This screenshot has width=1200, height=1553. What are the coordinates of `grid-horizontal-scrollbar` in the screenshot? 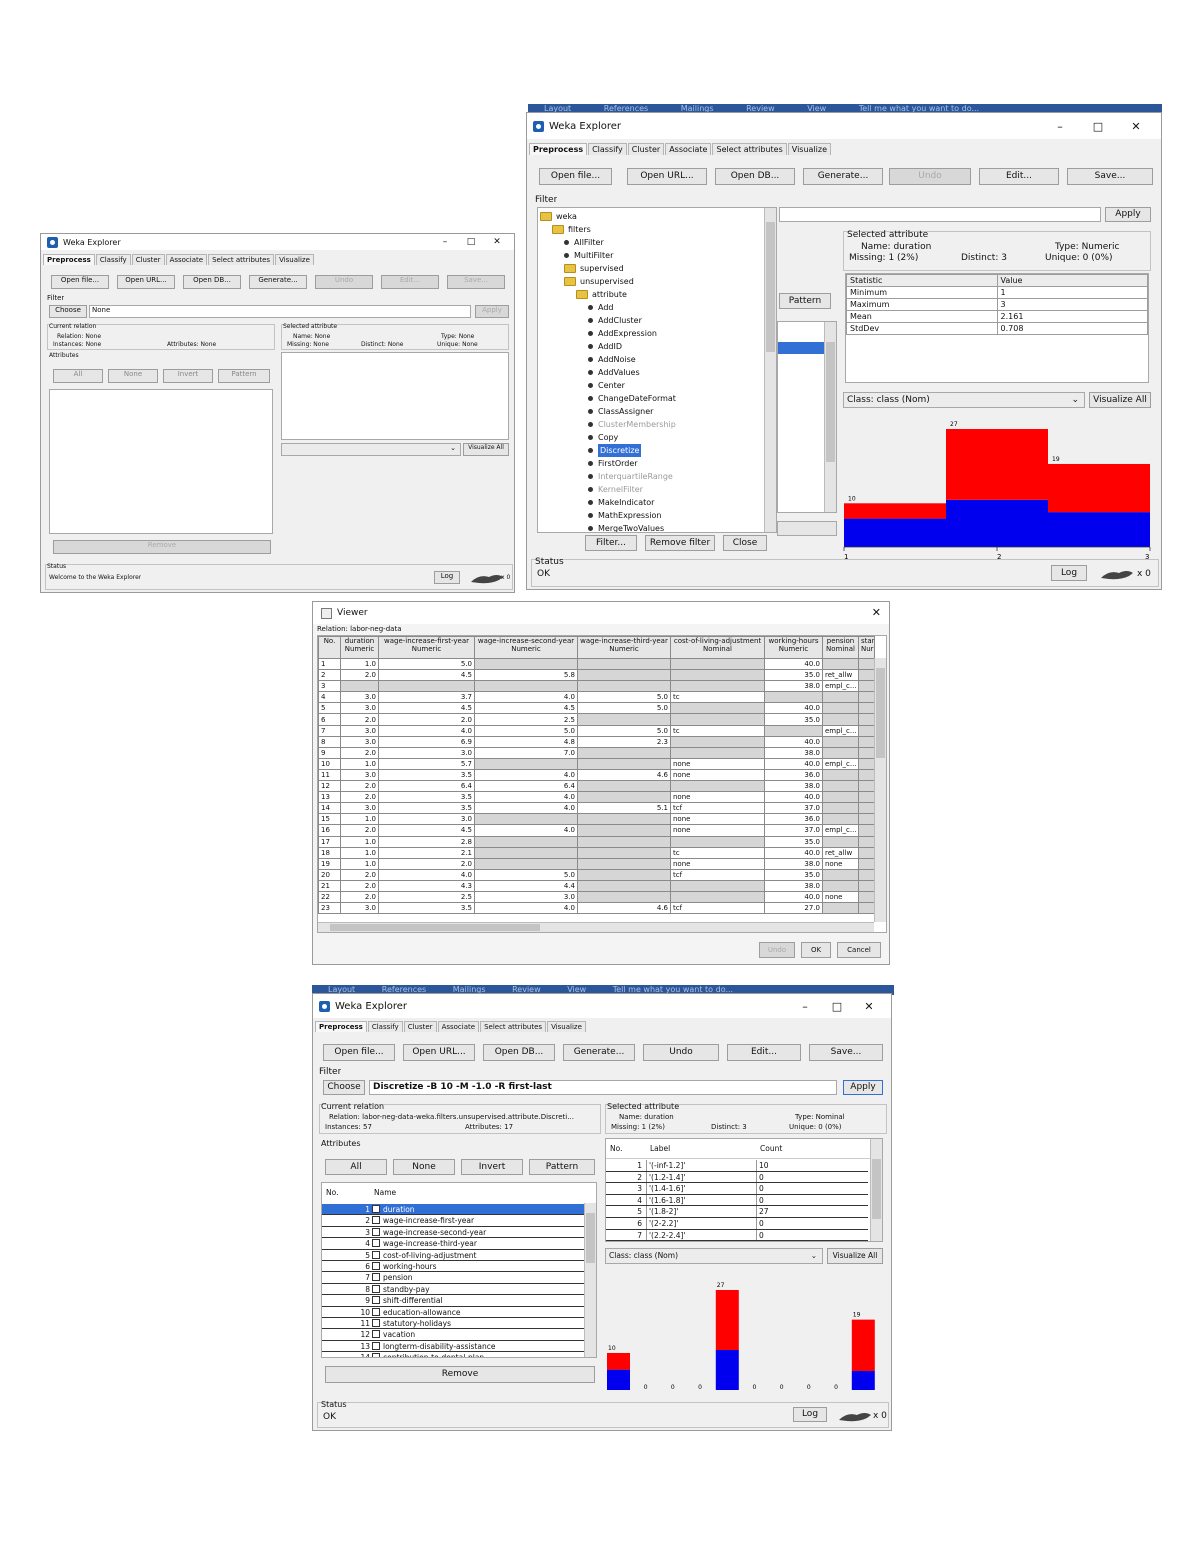 It's located at (596, 927).